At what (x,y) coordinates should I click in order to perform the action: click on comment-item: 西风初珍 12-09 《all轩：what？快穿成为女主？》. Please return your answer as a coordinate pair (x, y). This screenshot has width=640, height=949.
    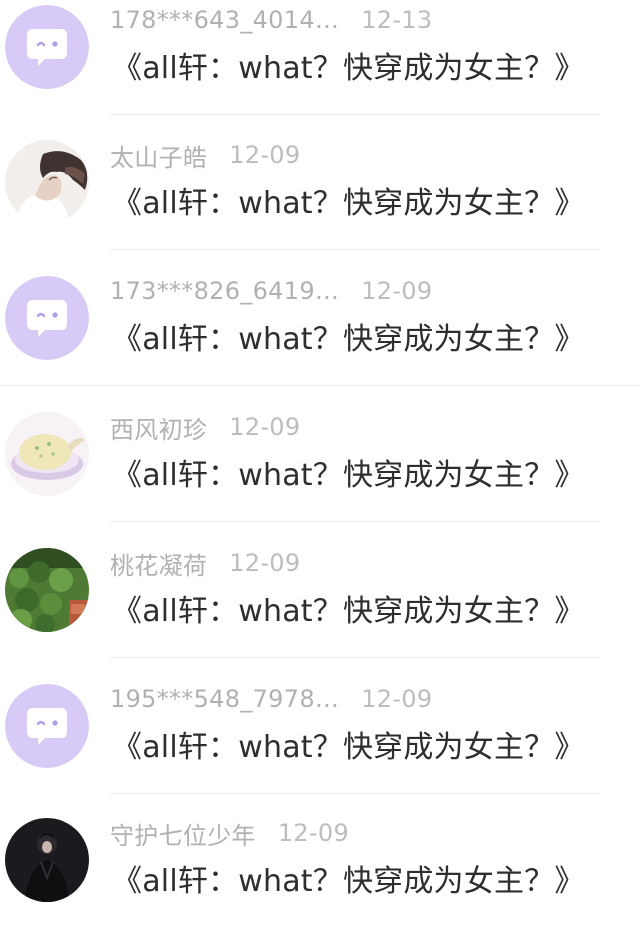
    Looking at the image, I should click on (320, 474).